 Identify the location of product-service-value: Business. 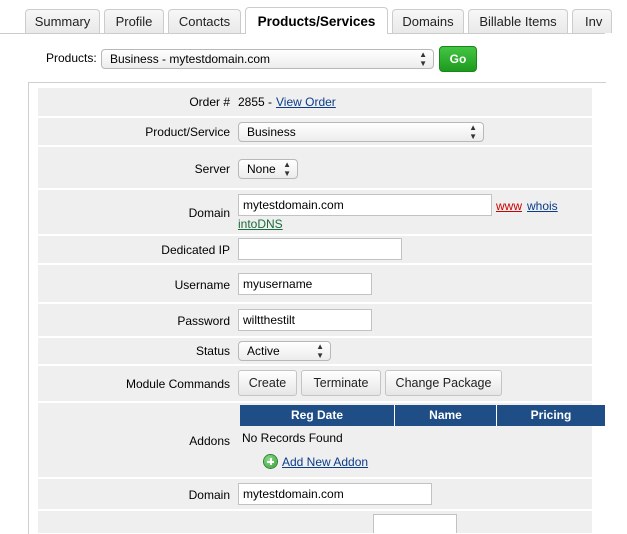
(271, 132).